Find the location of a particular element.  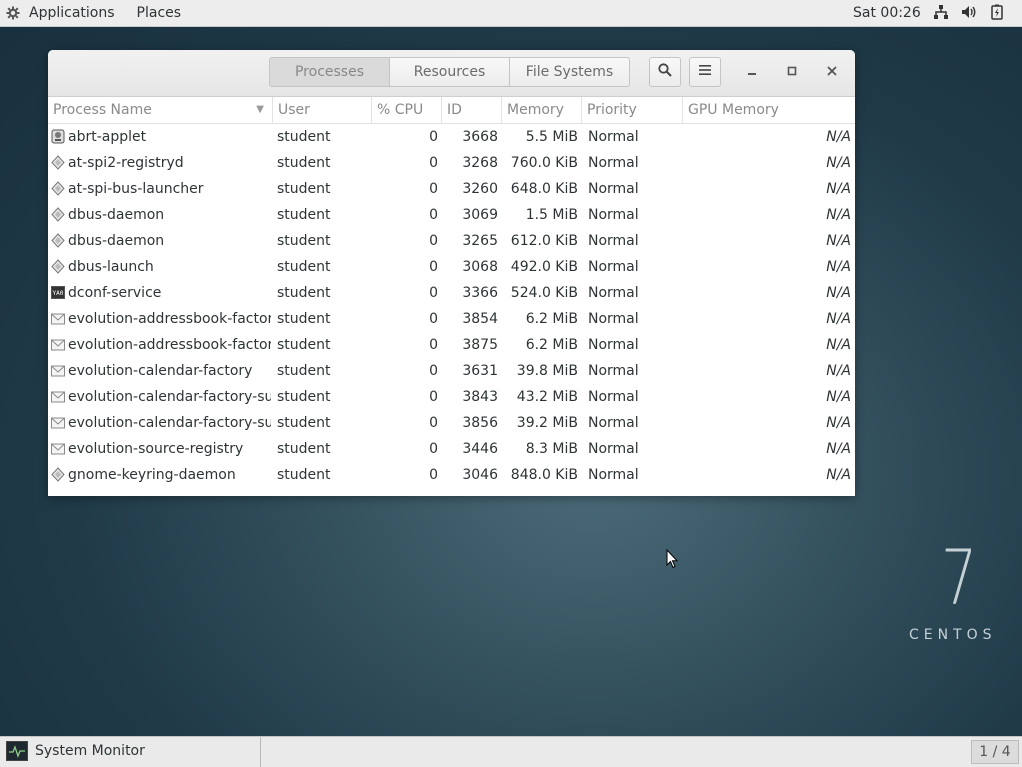

bottom-panel: System Monitor 1 / 4 is located at coordinates (511, 751).